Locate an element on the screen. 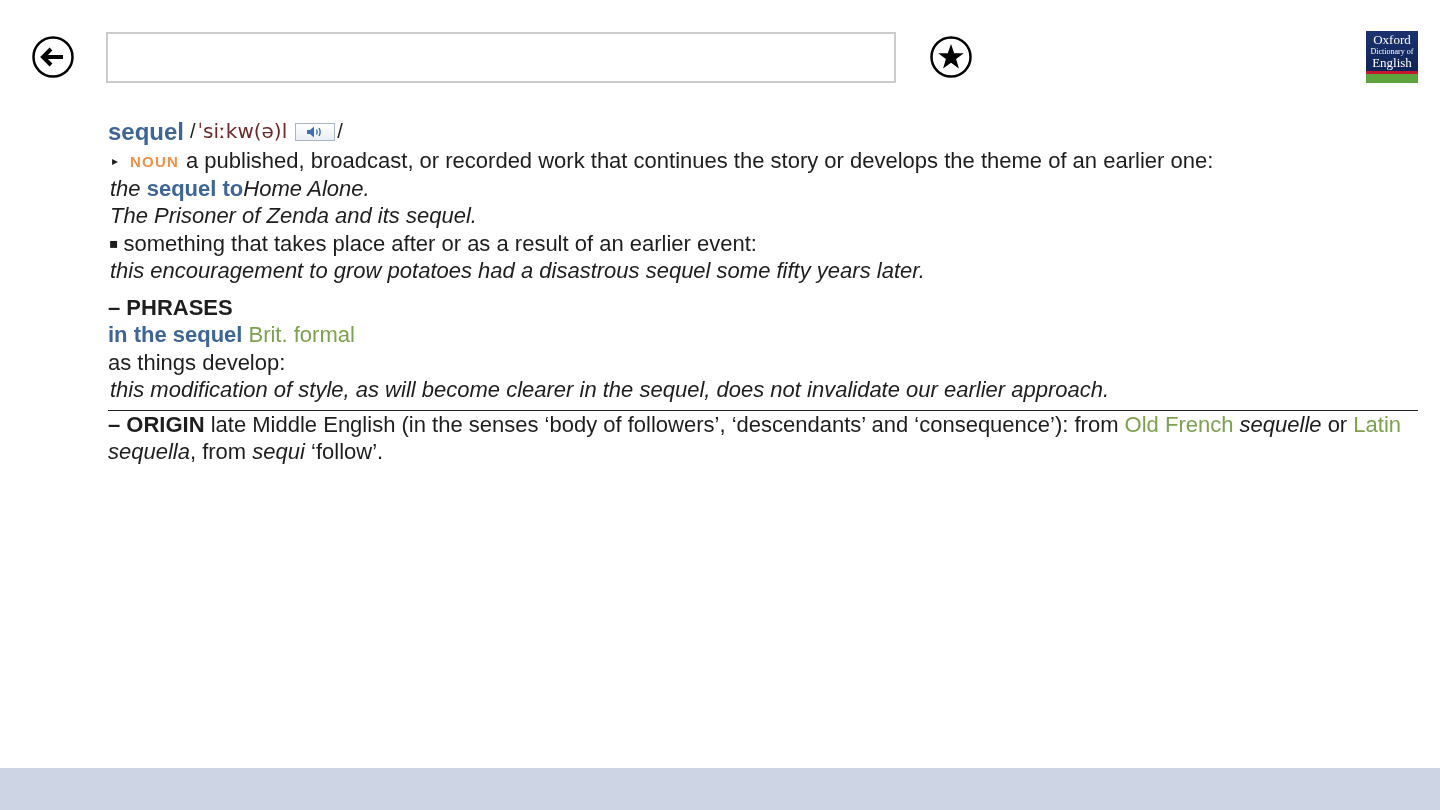 This screenshot has width=1440, height=810. example-sentence: the sequel toHome Alone. is located at coordinates (240, 188).